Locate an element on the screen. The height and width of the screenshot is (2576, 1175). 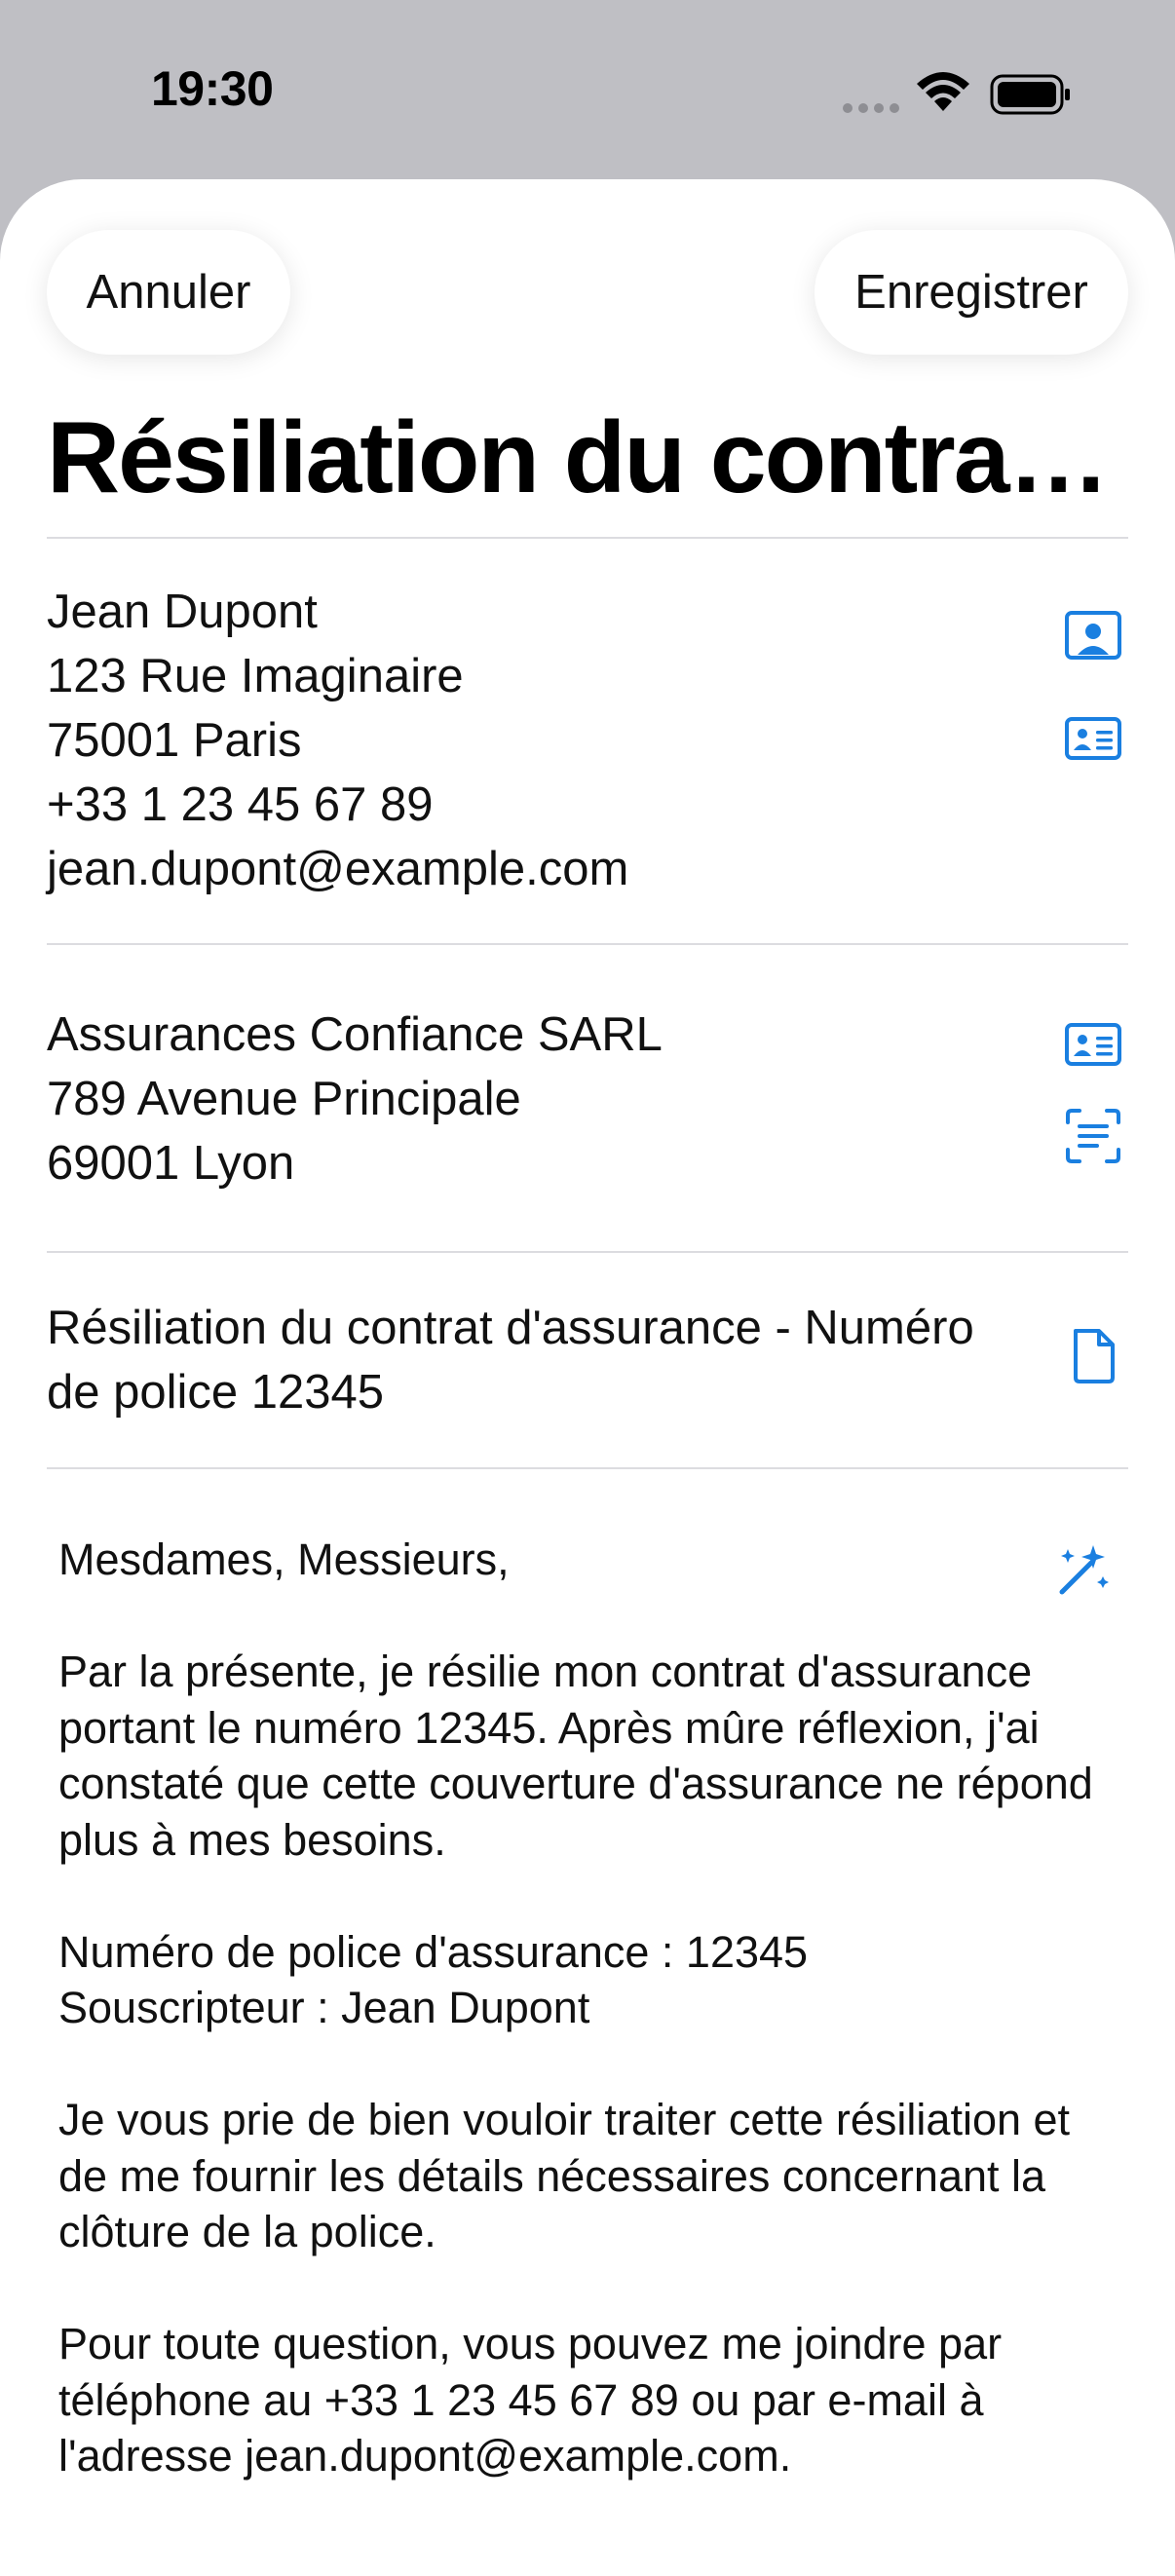
text-scan-icon is located at coordinates (1093, 1136).